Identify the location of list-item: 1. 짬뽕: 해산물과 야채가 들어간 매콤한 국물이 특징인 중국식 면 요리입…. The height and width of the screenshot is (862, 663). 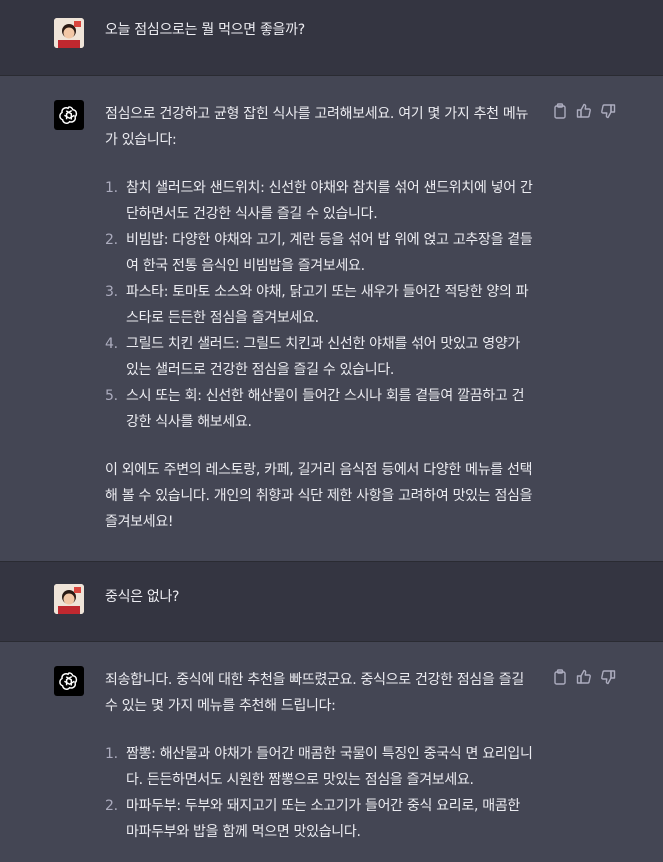
(319, 767).